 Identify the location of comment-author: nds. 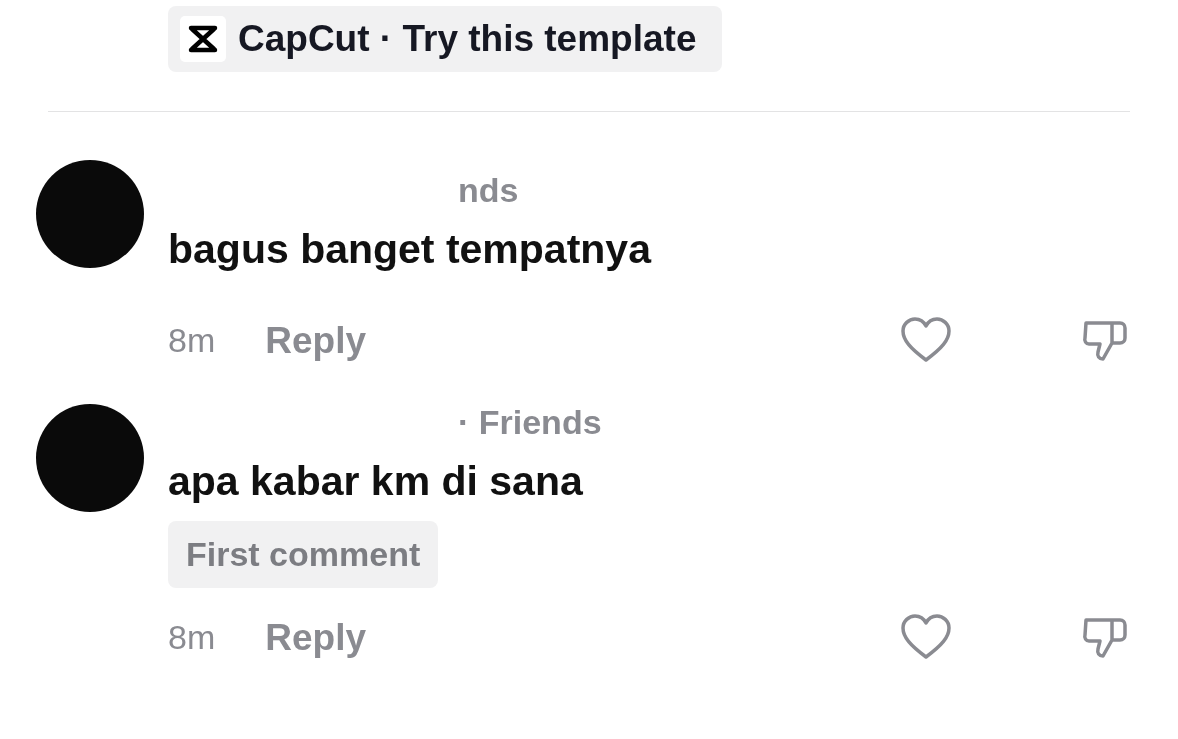
(488, 191).